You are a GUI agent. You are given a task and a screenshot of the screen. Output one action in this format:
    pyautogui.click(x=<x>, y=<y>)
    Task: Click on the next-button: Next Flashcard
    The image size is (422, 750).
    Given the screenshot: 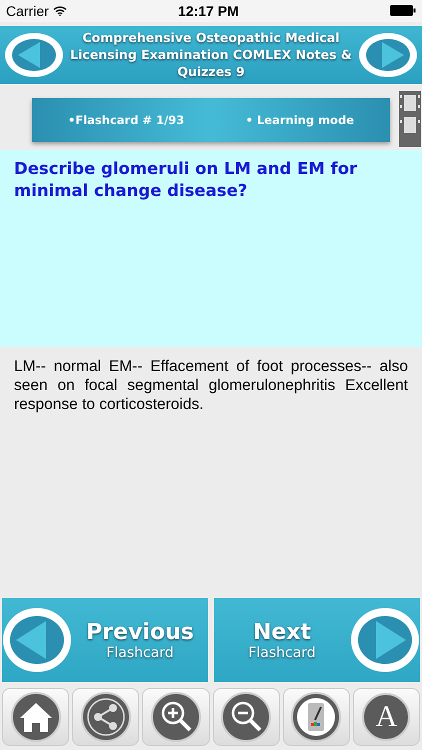 What is the action you would take?
    pyautogui.click(x=317, y=640)
    